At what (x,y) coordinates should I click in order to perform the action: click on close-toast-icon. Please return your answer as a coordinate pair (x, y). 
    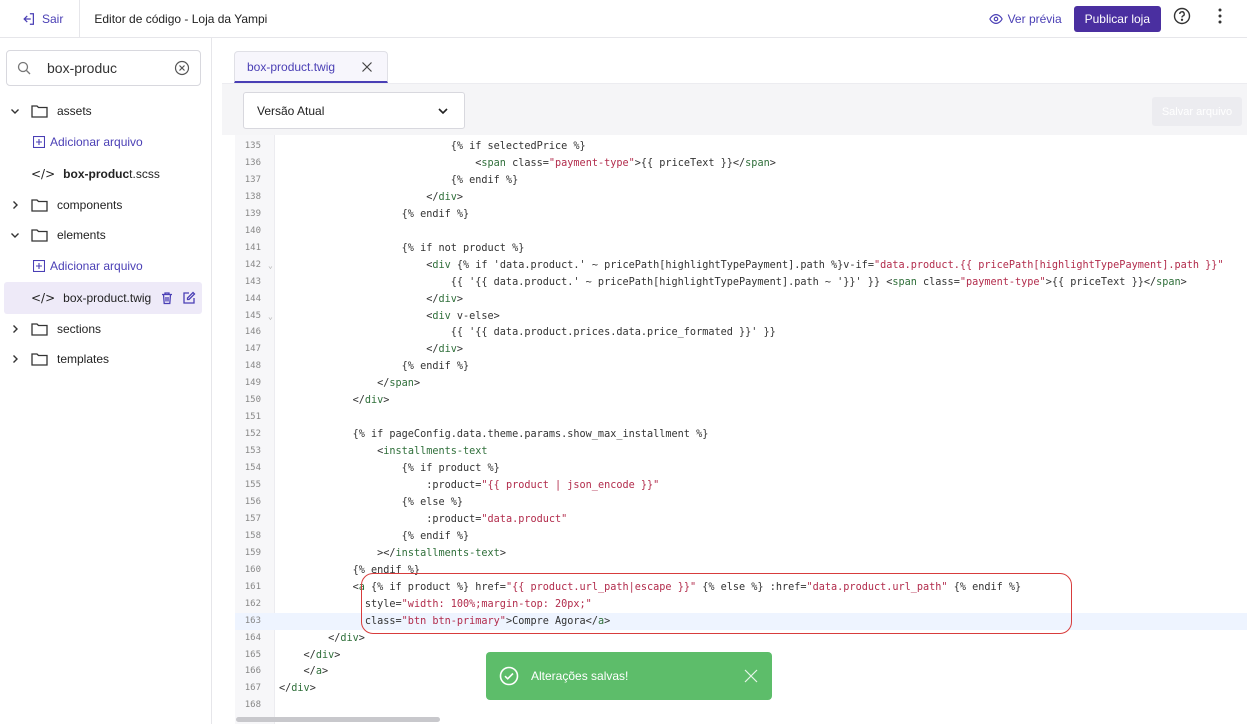
    Looking at the image, I should click on (751, 676).